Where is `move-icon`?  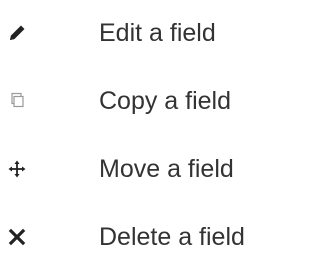 move-icon is located at coordinates (17, 169).